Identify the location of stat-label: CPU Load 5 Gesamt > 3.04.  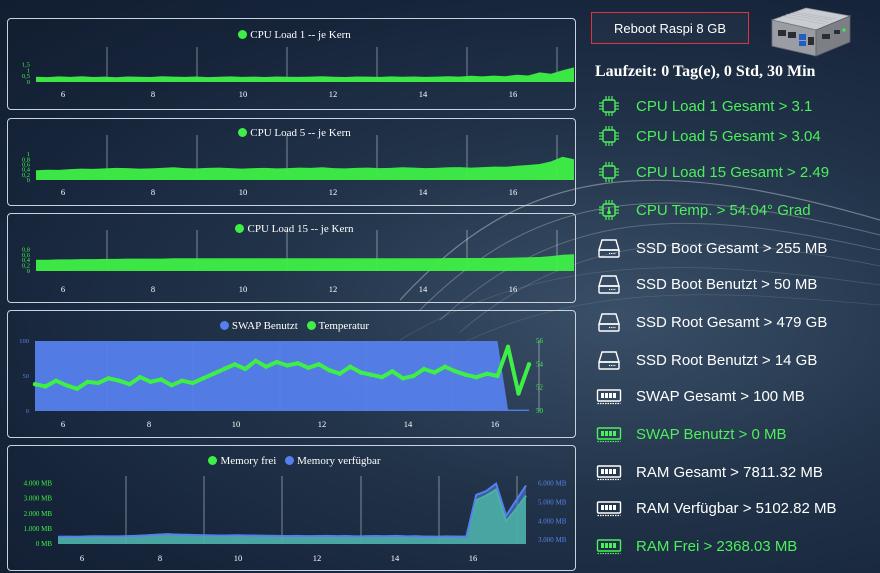
(728, 136).